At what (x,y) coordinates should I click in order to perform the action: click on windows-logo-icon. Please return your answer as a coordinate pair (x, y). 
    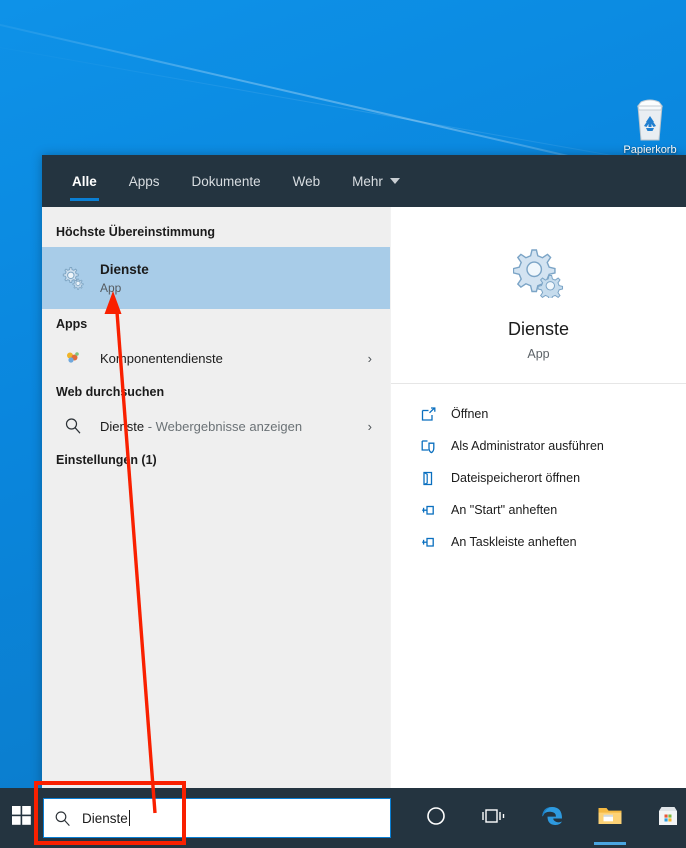
    Looking at the image, I should click on (21, 818).